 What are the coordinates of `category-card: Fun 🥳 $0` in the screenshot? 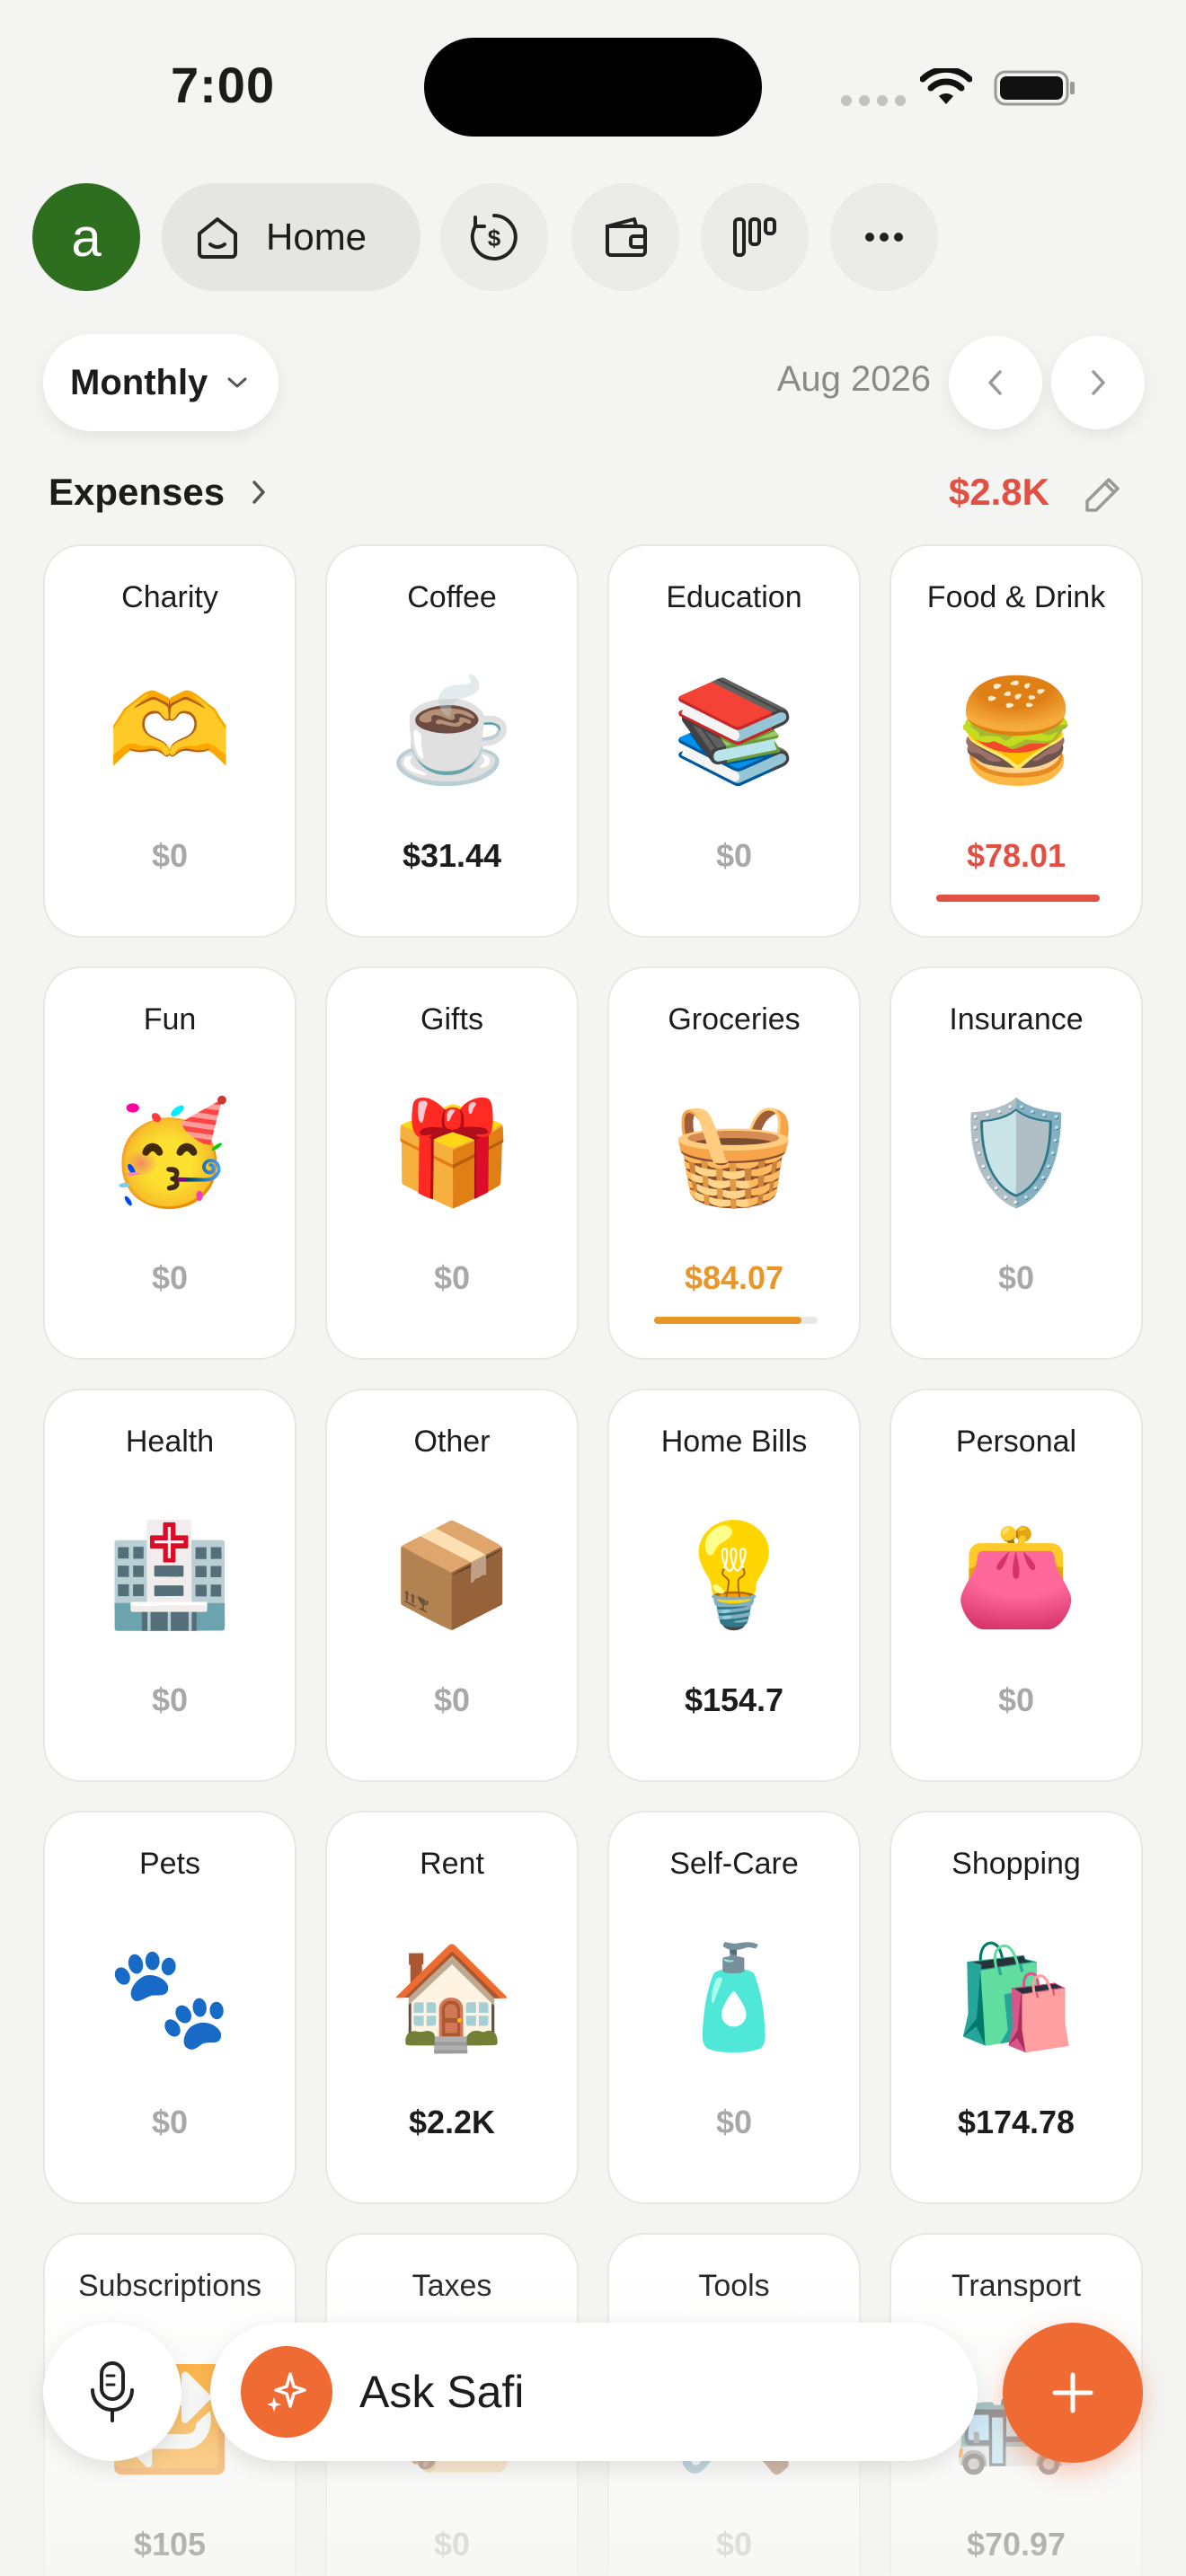 It's located at (169, 1163).